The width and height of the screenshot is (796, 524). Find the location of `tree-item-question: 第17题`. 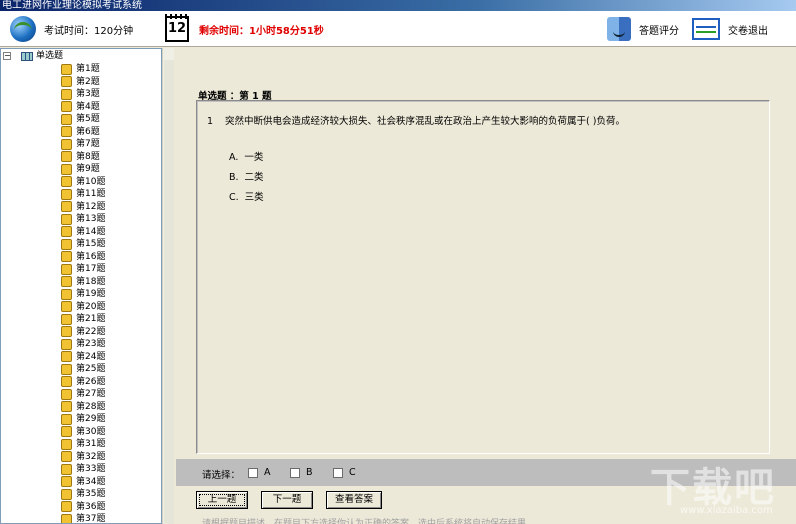

tree-item-question: 第17题 is located at coordinates (81, 269).